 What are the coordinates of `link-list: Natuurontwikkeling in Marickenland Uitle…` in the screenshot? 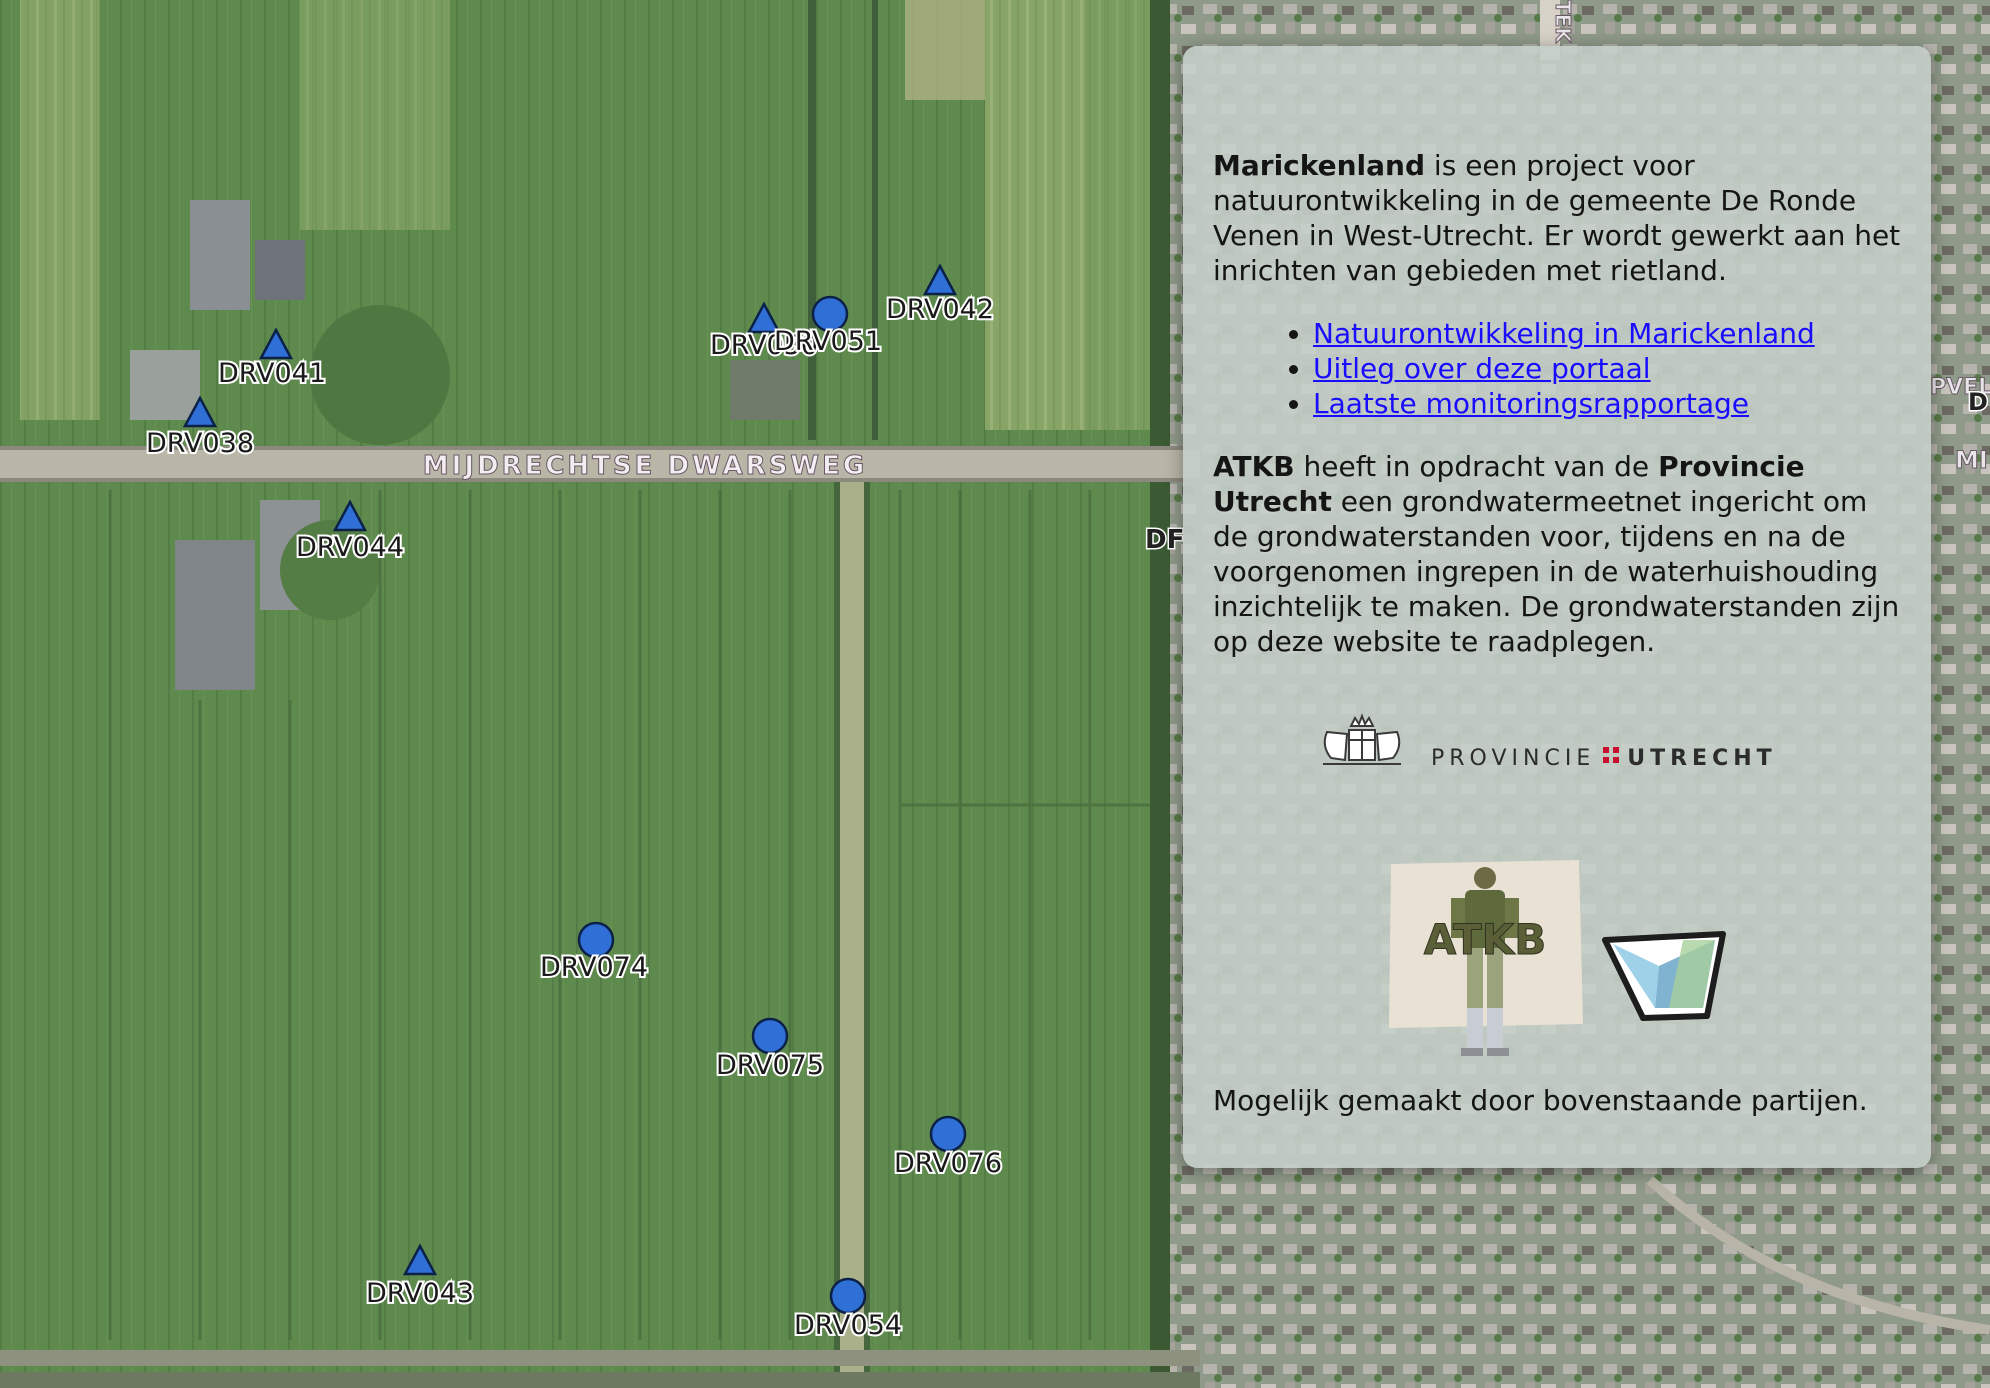 It's located at (1558, 368).